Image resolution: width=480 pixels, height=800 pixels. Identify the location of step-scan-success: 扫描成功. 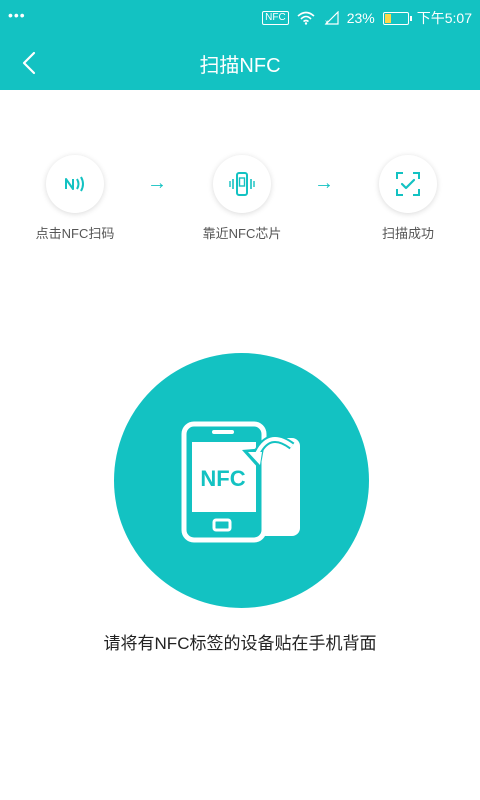
(408, 198).